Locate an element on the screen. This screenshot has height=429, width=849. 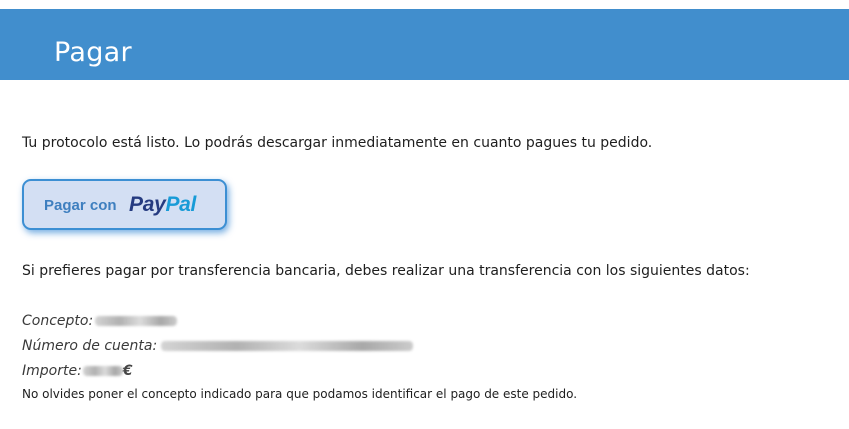
amount-label: Importe: is located at coordinates (52, 371).